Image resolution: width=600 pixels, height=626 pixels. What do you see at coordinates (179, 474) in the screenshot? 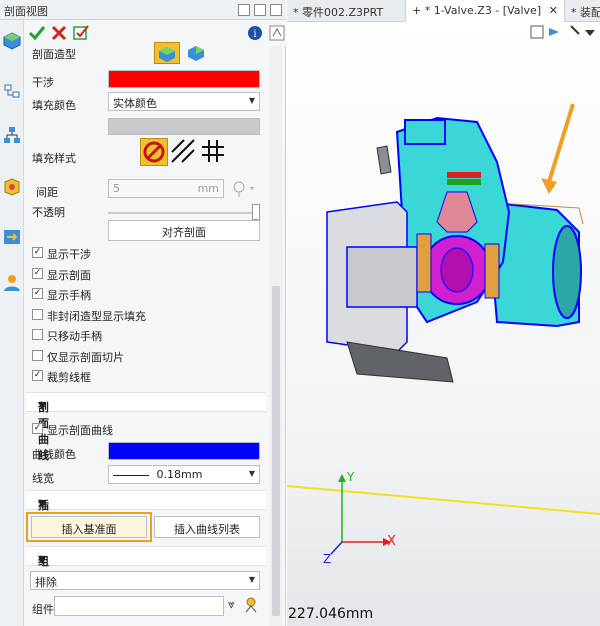
I see `line-width-value: 0.18mm` at bounding box center [179, 474].